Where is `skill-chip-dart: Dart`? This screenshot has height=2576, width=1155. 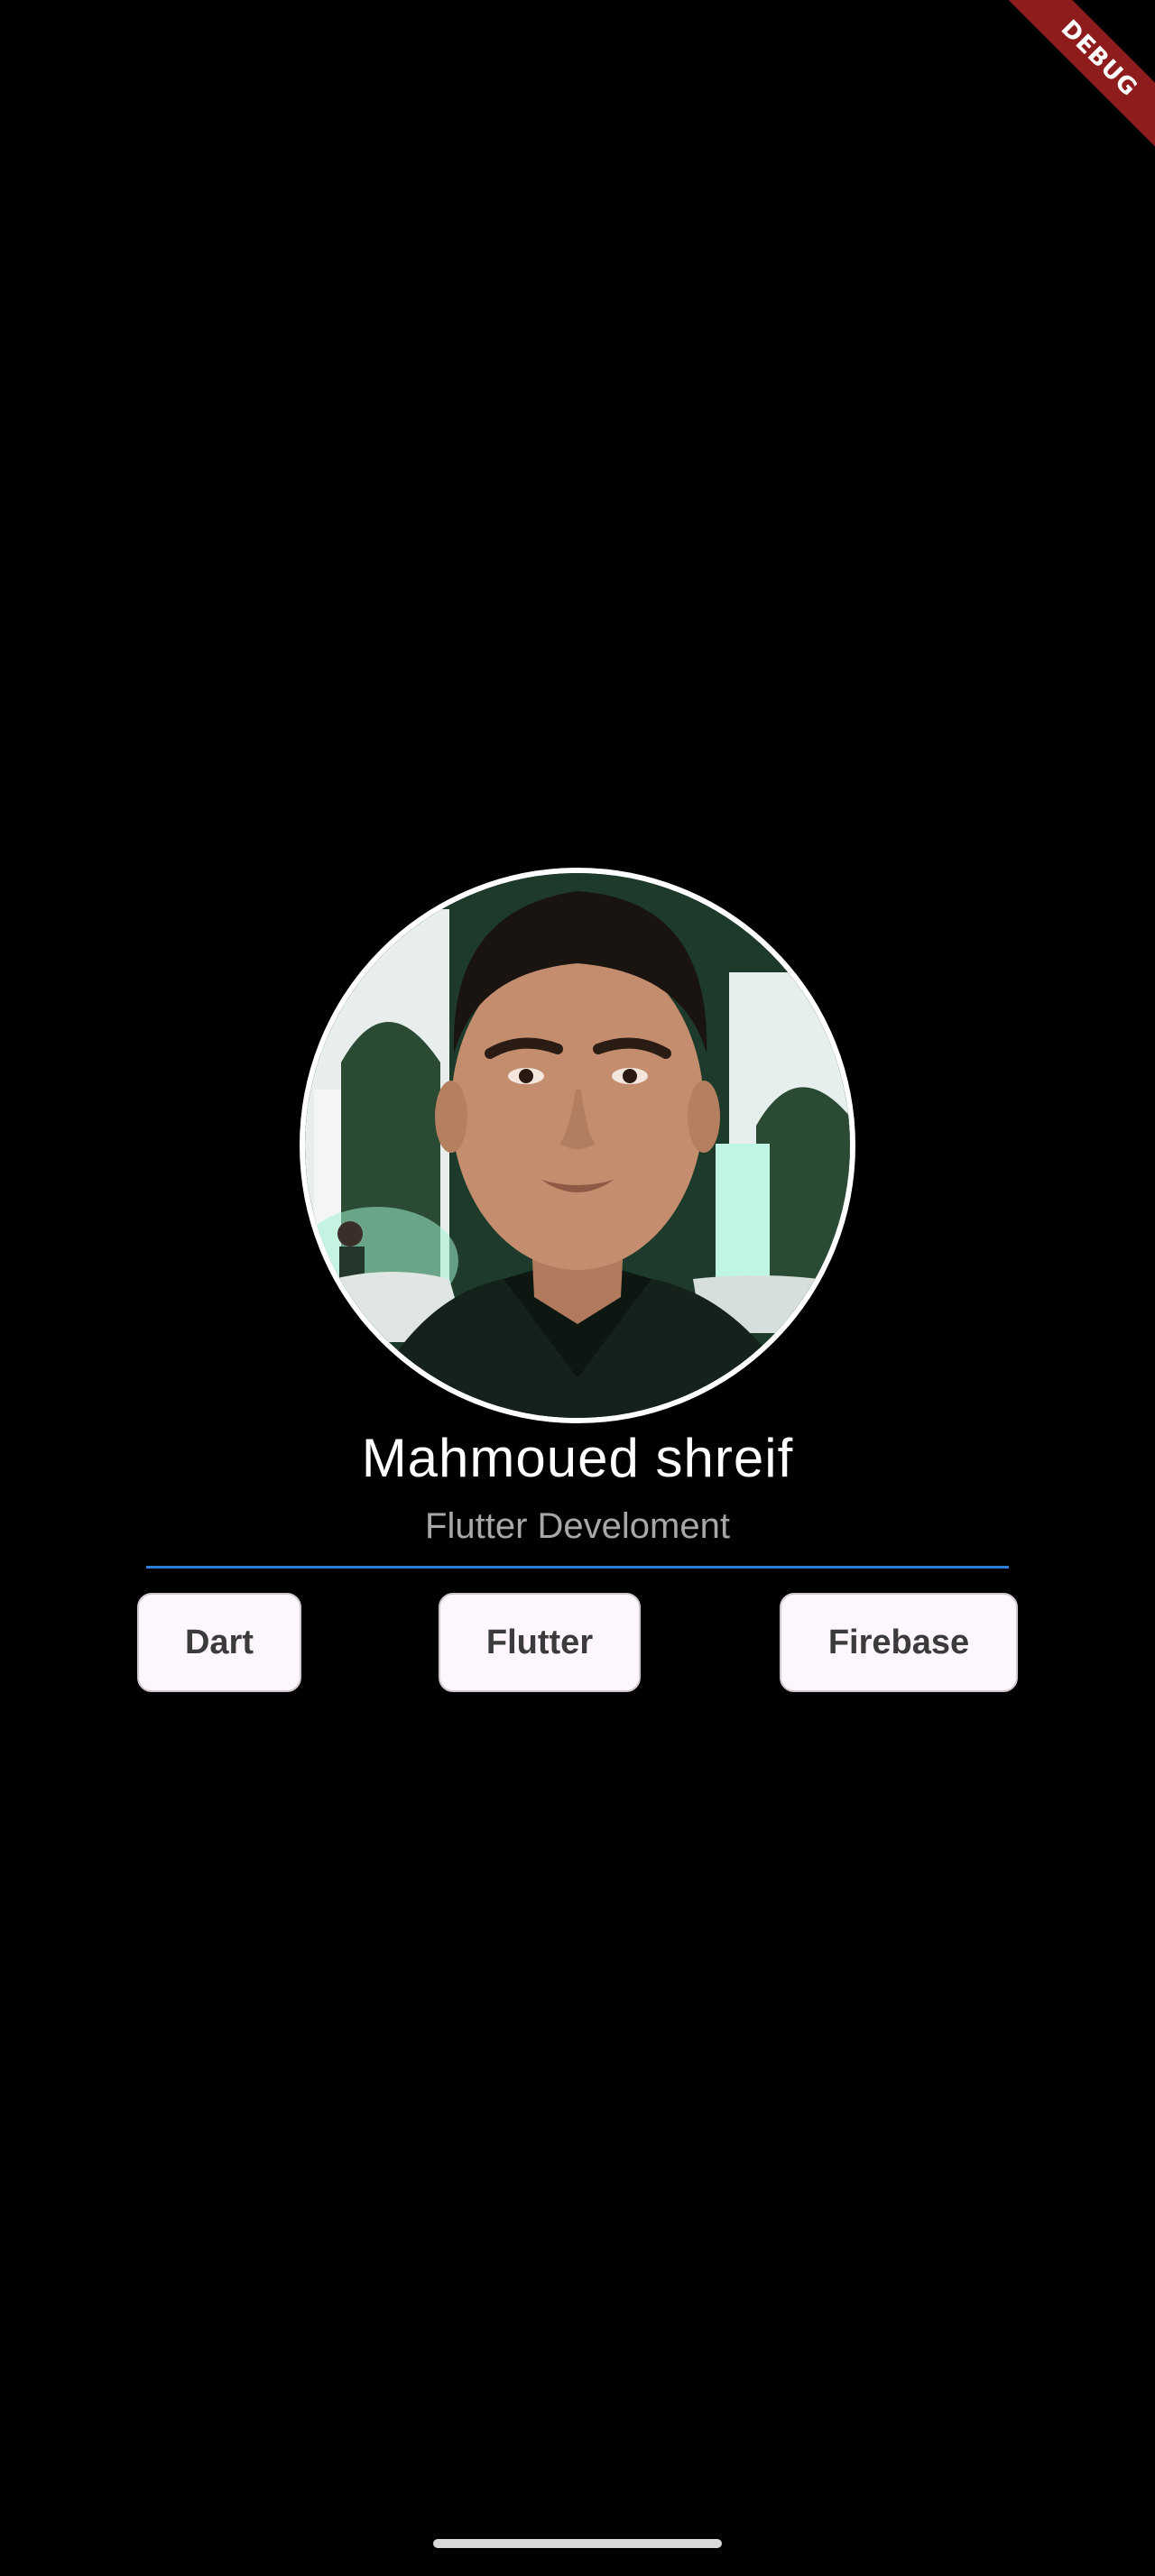
skill-chip-dart: Dart is located at coordinates (219, 1642).